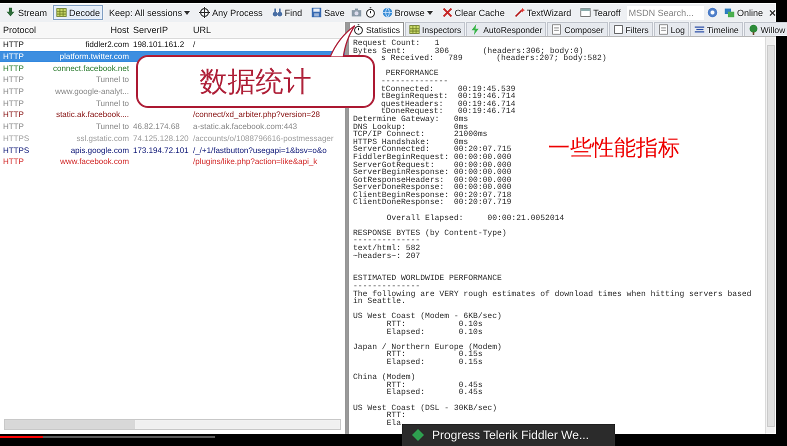 The width and height of the screenshot is (787, 446). Describe the element at coordinates (231, 12) in the screenshot. I see `toolbar-button: Any Process` at that location.